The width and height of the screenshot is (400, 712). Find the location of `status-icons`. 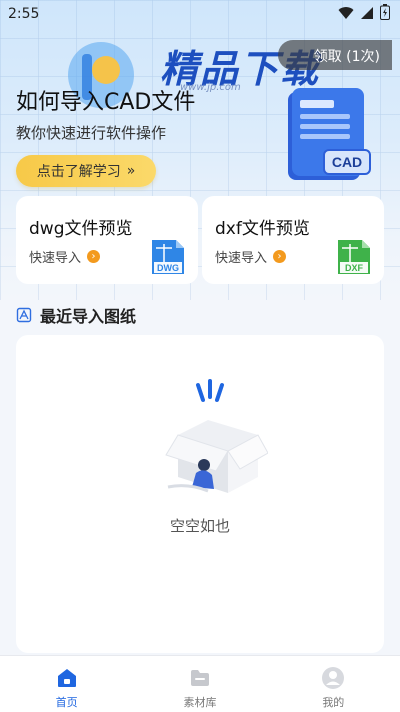

status-icons is located at coordinates (364, 14).